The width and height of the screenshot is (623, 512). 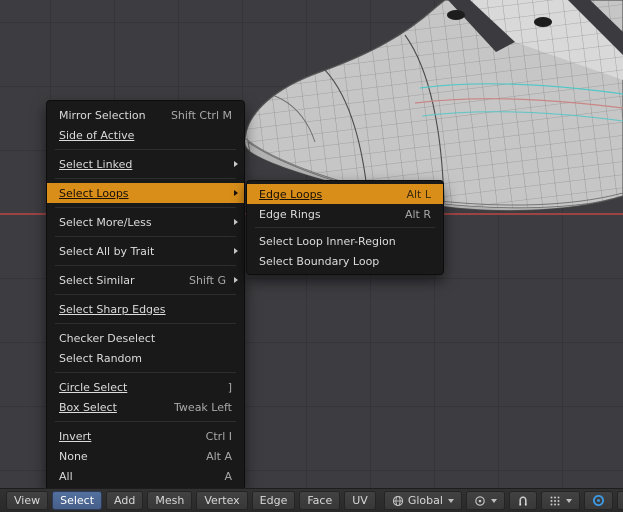 I want to click on menu-item-circle-select: Circle Select ], so click(x=145, y=387).